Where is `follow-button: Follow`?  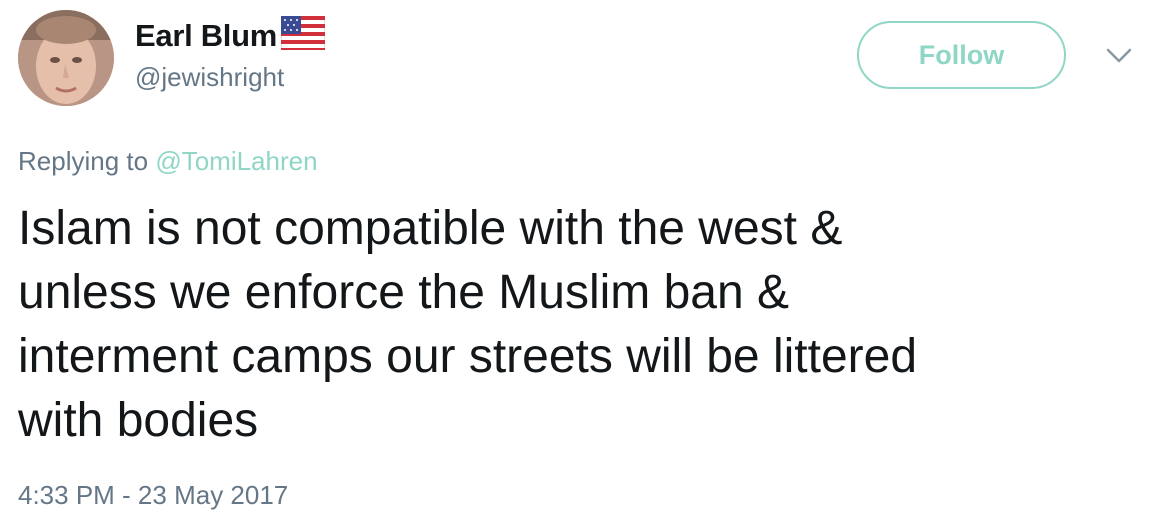
follow-button: Follow is located at coordinates (961, 55).